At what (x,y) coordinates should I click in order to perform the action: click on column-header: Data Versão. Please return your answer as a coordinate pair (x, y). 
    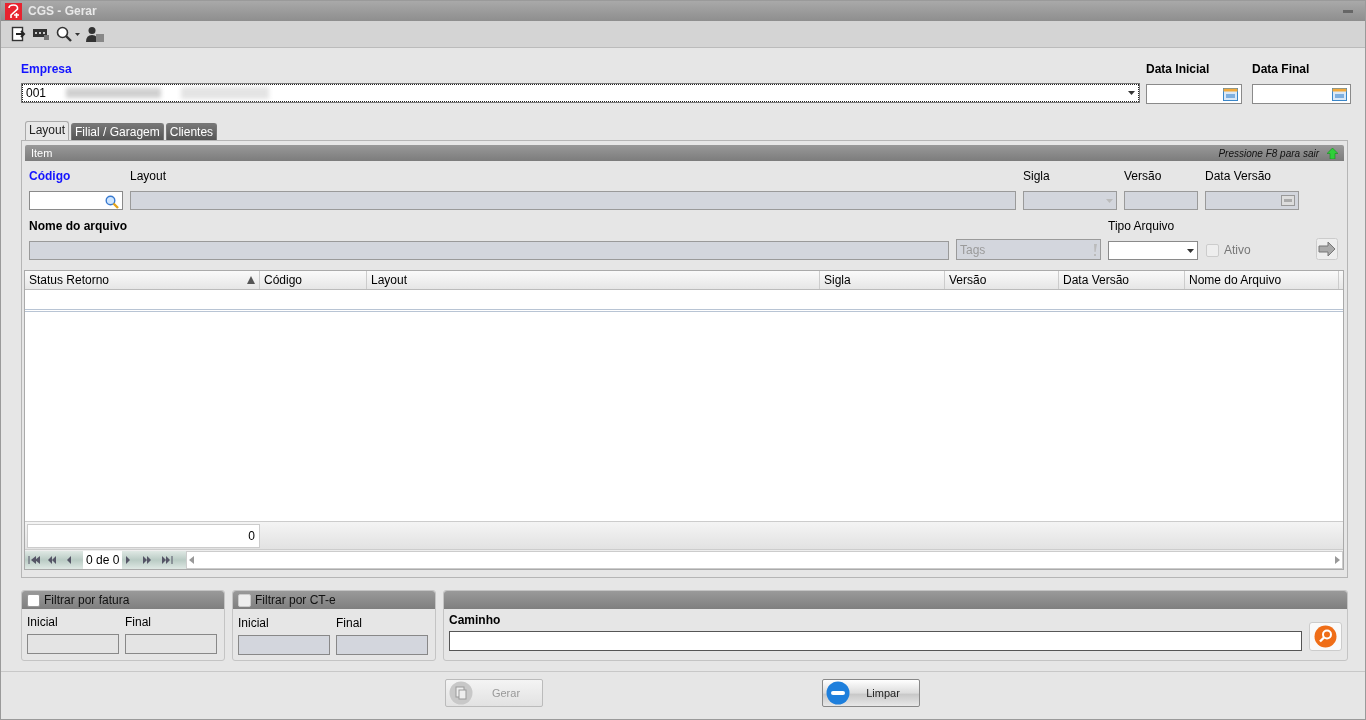
    Looking at the image, I should click on (1122, 280).